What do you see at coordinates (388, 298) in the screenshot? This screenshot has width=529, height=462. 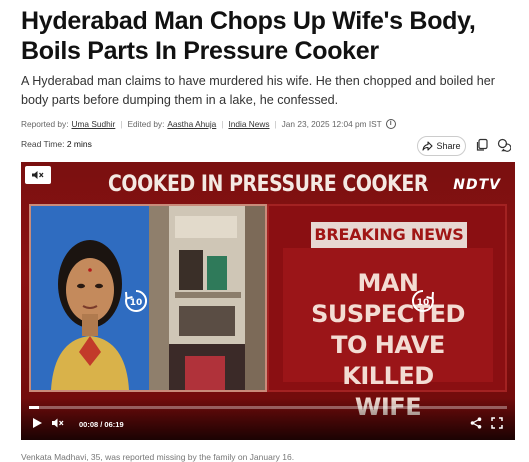 I see `news-headline-line: MAN SUSPECTED` at bounding box center [388, 298].